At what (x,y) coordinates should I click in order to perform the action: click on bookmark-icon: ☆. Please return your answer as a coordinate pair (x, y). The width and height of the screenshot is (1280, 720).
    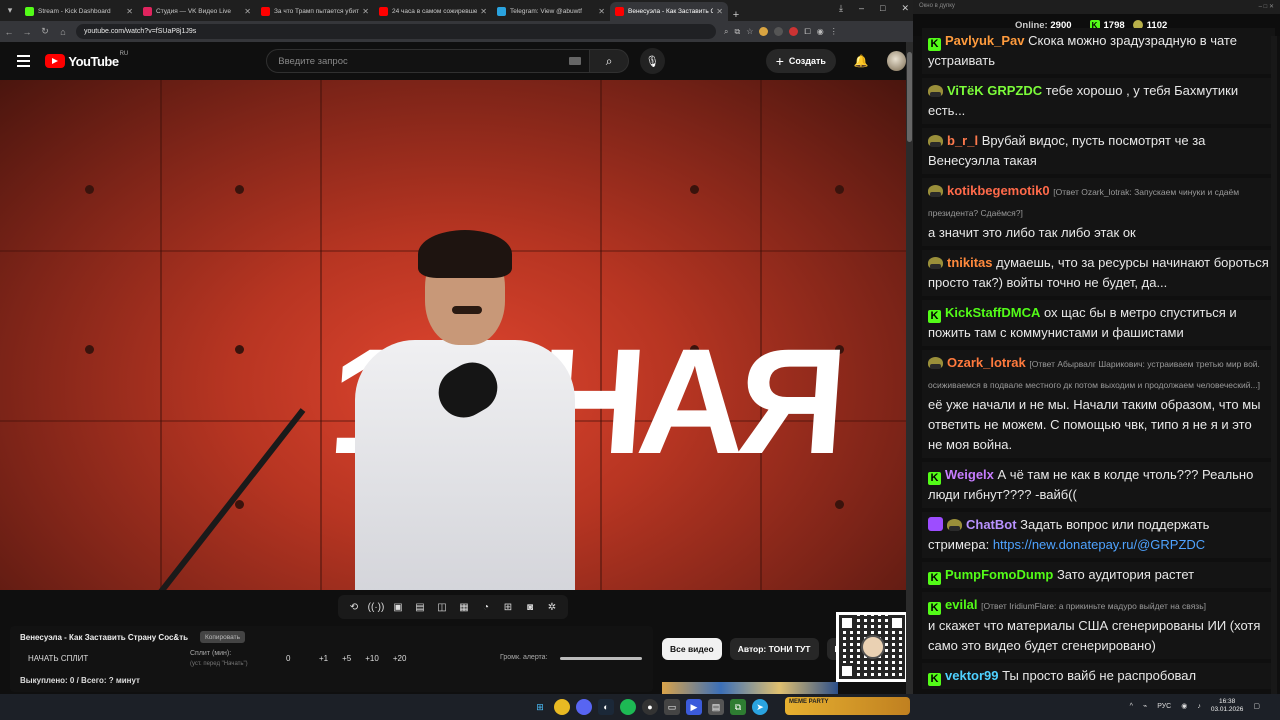
    Looking at the image, I should click on (749, 31).